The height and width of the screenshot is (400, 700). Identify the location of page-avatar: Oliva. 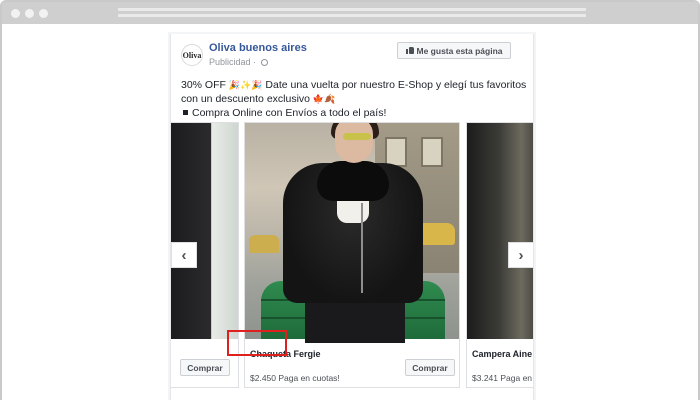
(192, 55).